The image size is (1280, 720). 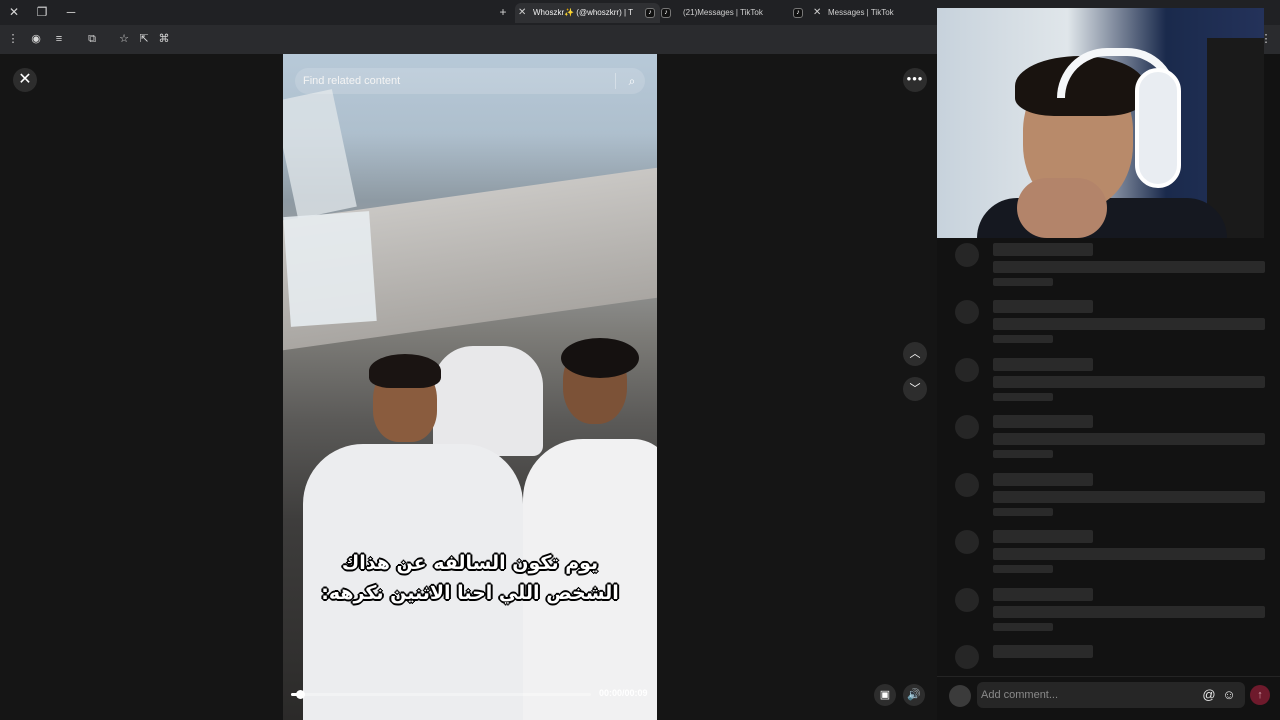 I want to click on close-icon: ✕, so click(x=25, y=80).